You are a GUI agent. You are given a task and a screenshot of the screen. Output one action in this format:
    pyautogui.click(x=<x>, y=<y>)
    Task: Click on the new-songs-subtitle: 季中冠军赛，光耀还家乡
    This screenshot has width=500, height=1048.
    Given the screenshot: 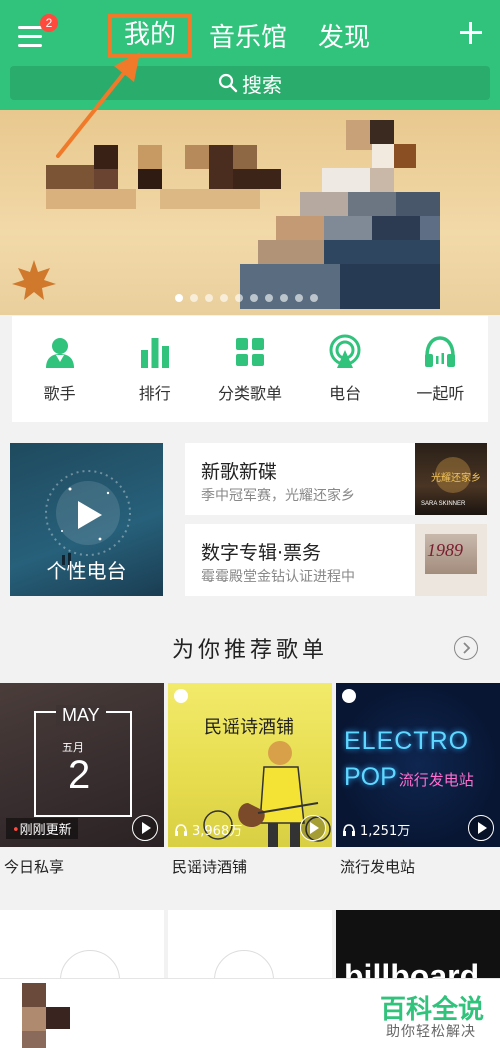 What is the action you would take?
    pyautogui.click(x=278, y=496)
    